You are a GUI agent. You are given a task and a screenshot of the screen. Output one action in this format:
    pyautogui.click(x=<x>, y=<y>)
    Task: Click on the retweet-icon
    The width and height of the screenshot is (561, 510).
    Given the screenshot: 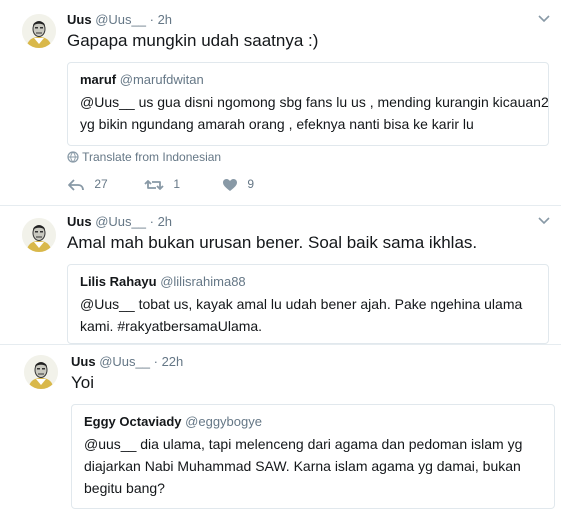 What is the action you would take?
    pyautogui.click(x=154, y=184)
    